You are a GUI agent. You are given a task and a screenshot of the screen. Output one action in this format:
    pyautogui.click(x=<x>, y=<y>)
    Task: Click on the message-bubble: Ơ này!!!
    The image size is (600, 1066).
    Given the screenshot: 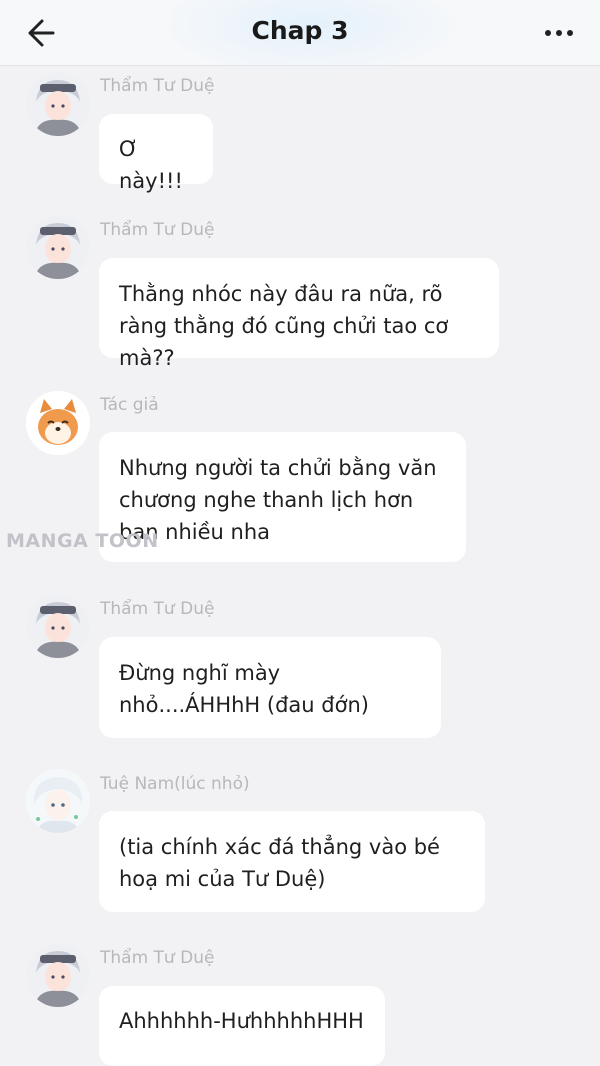 What is the action you would take?
    pyautogui.click(x=156, y=153)
    